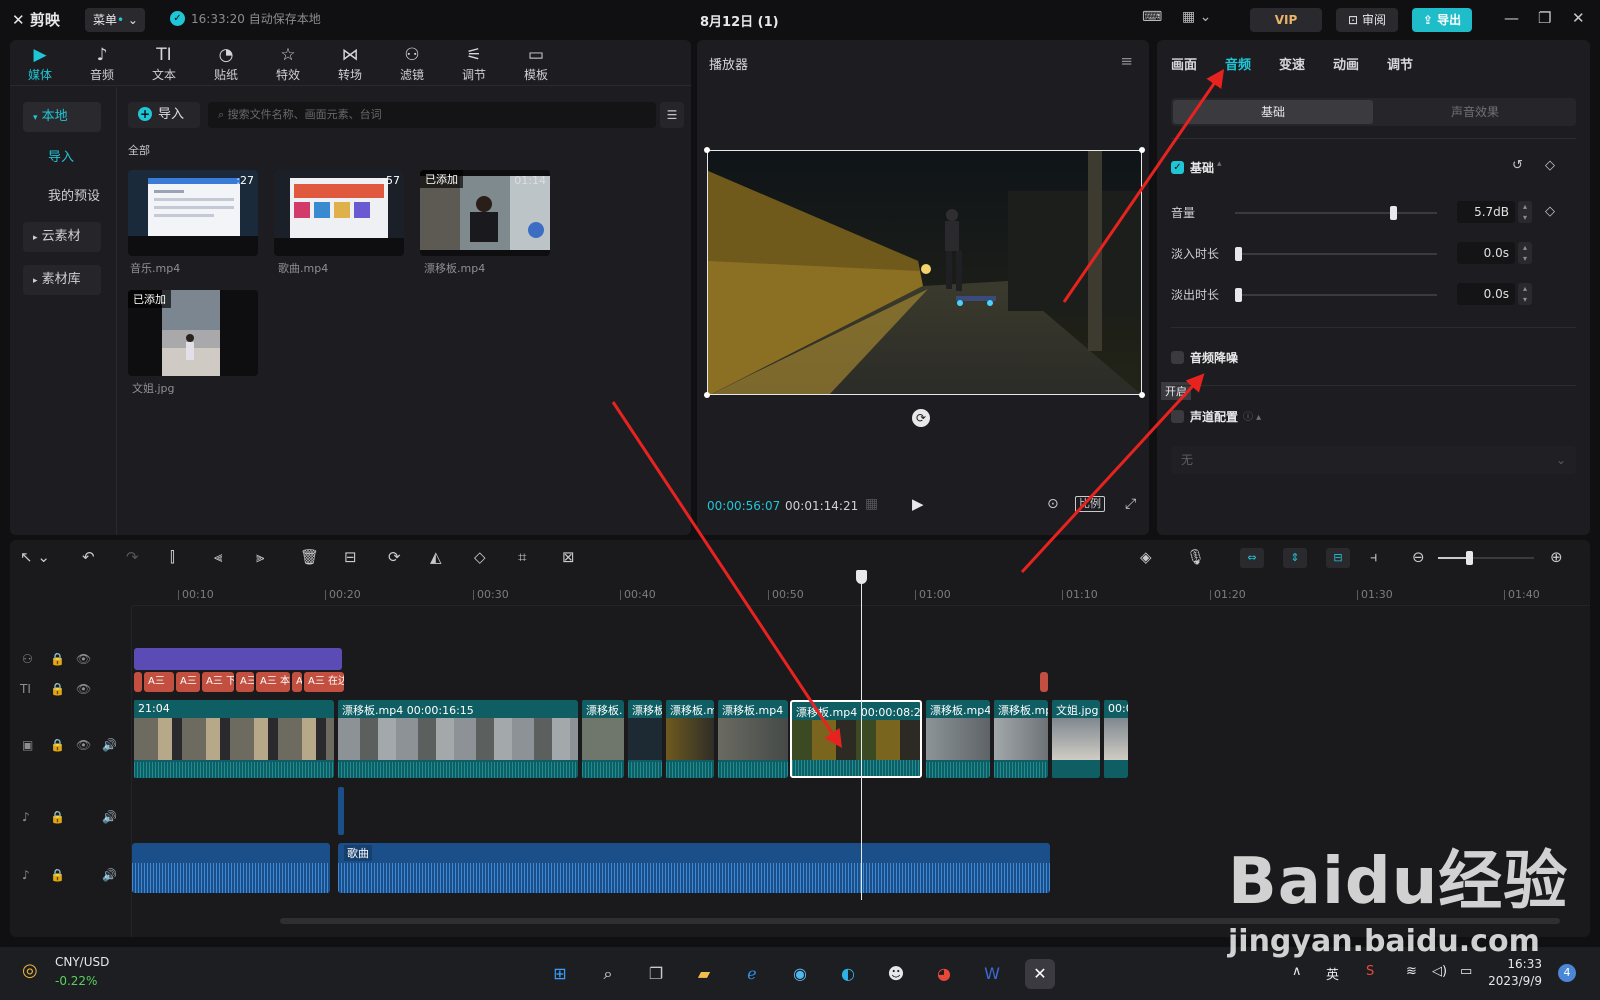  What do you see at coordinates (1130, 504) in the screenshot?
I see `fullscreen-icon: ⤢` at bounding box center [1130, 504].